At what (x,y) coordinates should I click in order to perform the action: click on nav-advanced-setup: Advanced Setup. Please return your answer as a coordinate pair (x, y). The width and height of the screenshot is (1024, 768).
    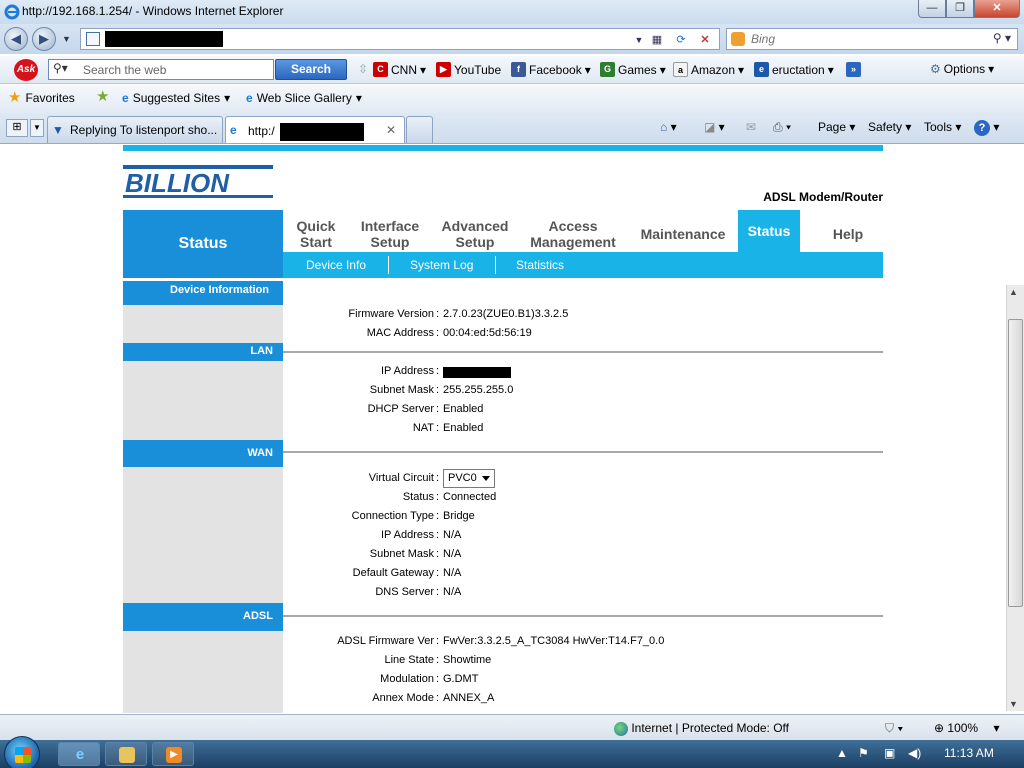
    Looking at the image, I should click on (475, 234).